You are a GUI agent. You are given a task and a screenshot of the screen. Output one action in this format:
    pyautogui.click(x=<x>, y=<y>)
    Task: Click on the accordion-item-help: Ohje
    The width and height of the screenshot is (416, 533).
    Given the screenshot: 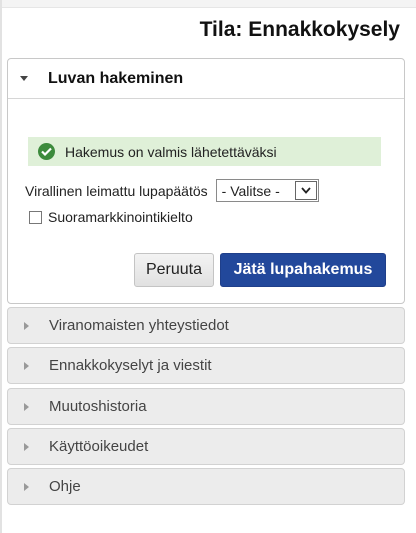 What is the action you would take?
    pyautogui.click(x=206, y=486)
    